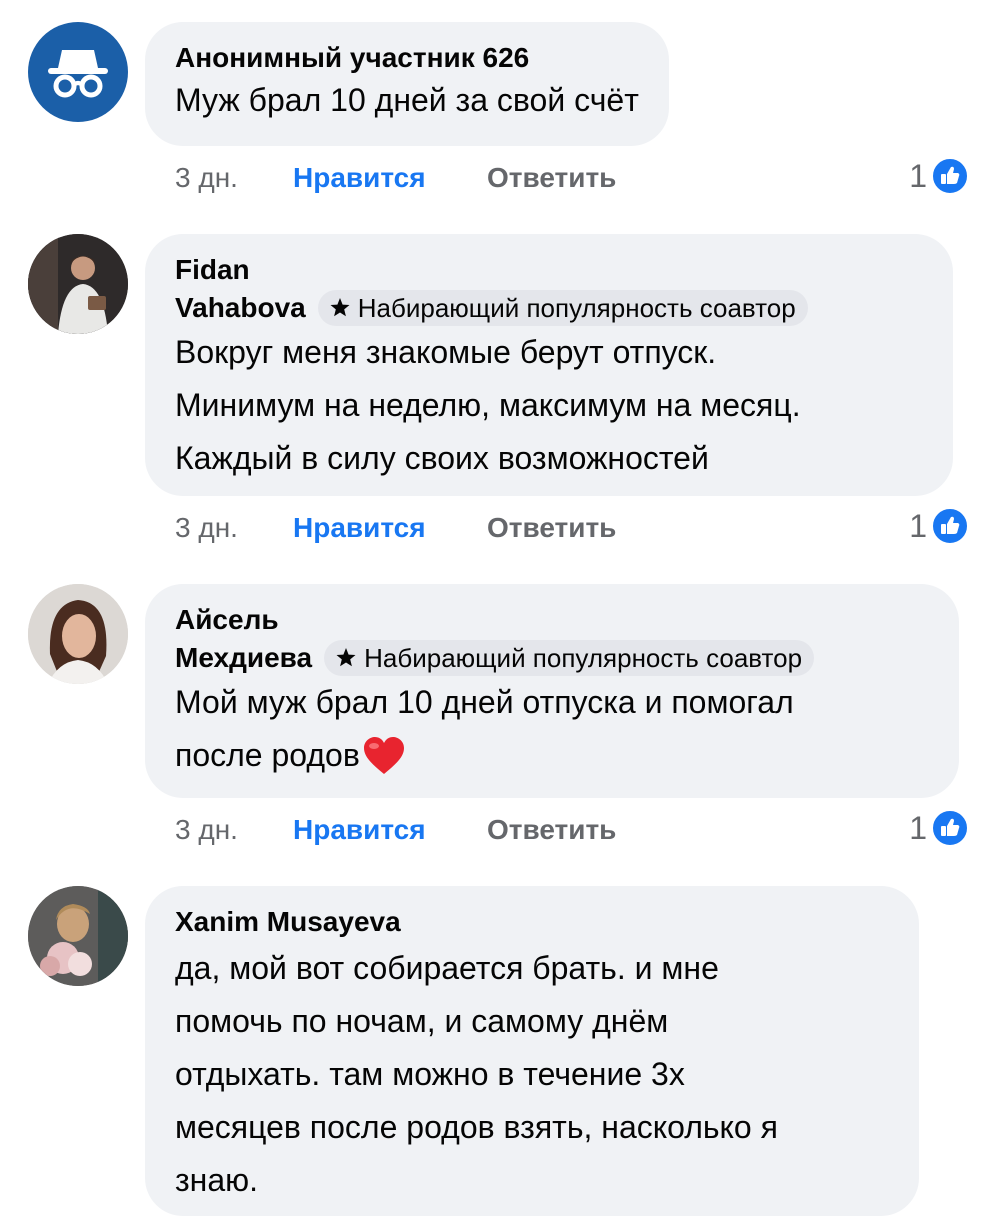  I want to click on comment-text-line: месяцев после родов взять, насколько я, so click(476, 1127).